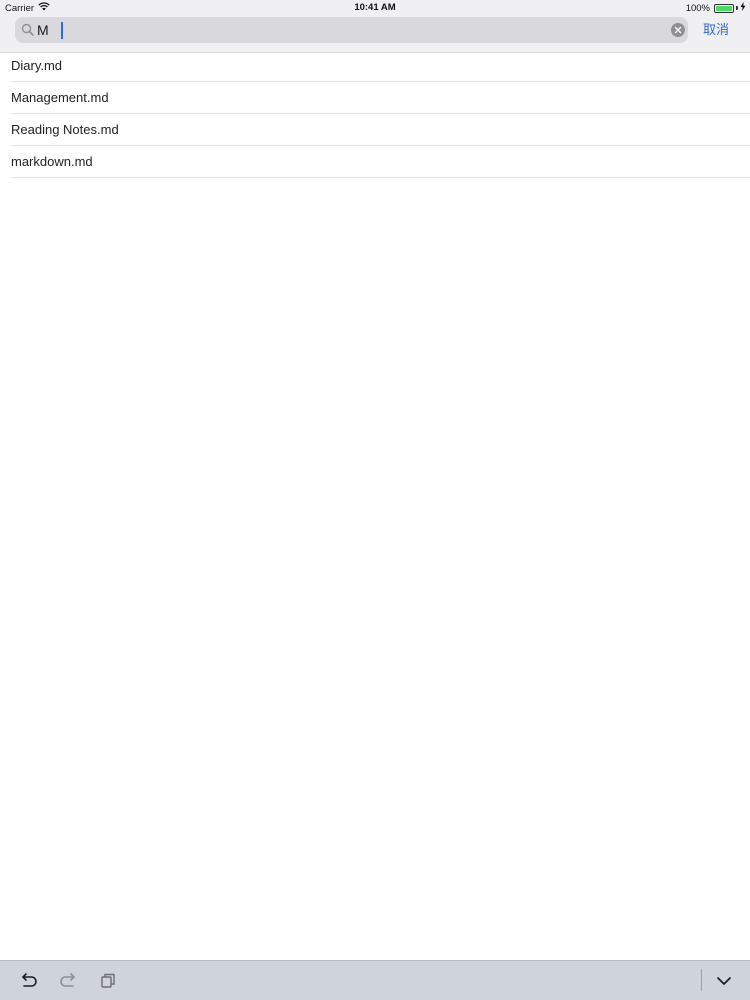 Image resolution: width=750 pixels, height=1000 pixels. I want to click on clear-icon, so click(678, 30).